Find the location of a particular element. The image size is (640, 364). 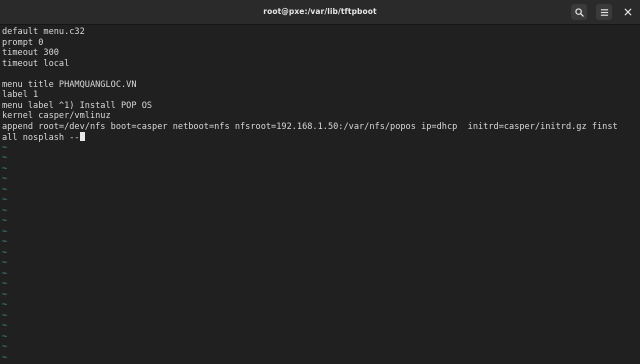

window-title: root@pxe:/var/lib/tftpboot is located at coordinates (320, 11).